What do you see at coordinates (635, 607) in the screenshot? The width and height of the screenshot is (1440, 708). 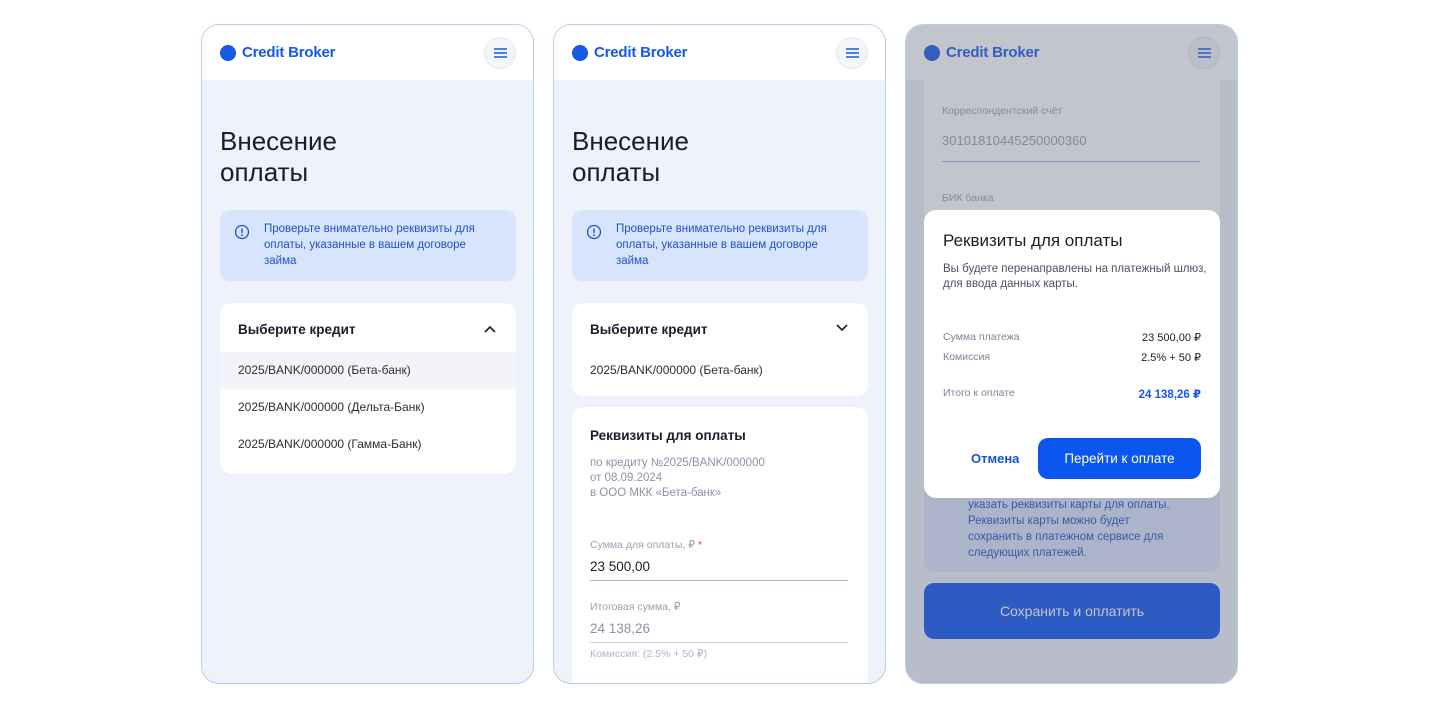 I see `total-field-label: Итоговая сумма, ₽` at bounding box center [635, 607].